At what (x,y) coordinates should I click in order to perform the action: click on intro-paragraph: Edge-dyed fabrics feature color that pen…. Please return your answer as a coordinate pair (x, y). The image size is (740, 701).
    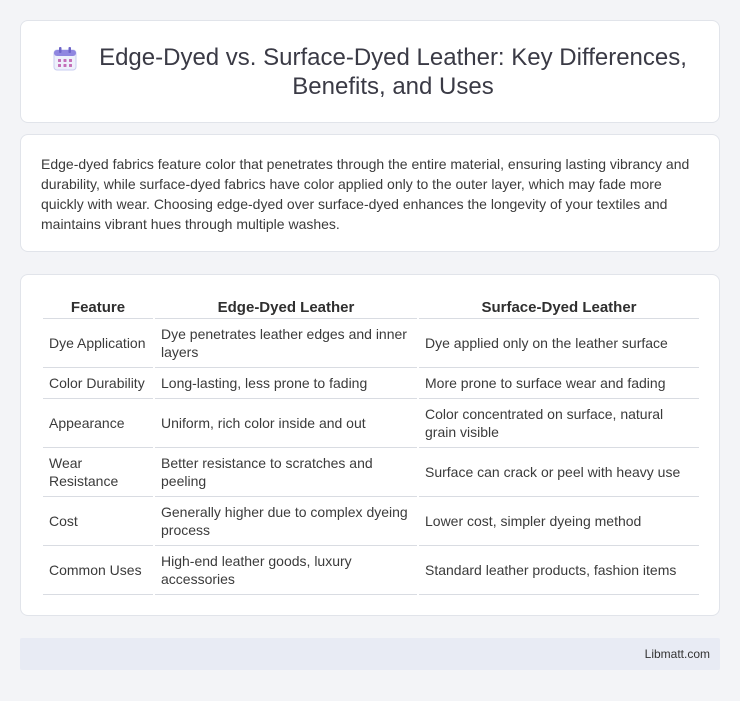
    Looking at the image, I should click on (365, 194).